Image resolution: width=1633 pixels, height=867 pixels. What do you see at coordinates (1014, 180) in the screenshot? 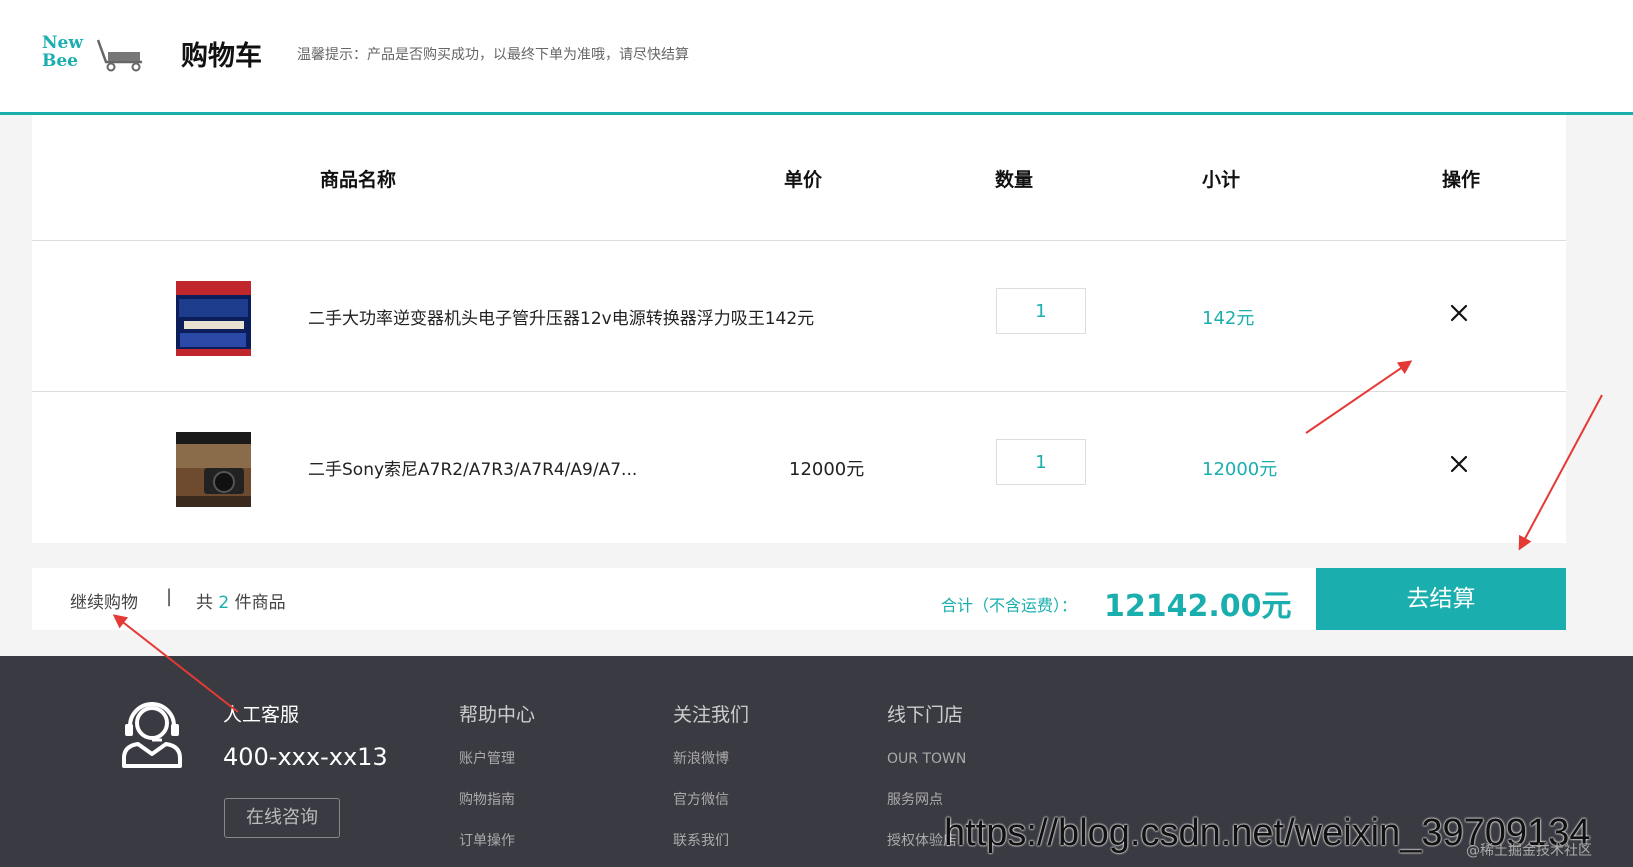
I see `column-header-quantity: 数量` at bounding box center [1014, 180].